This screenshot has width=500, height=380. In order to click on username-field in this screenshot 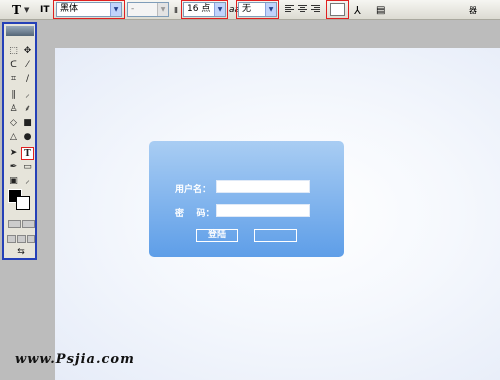, I will do `click(263, 186)`.